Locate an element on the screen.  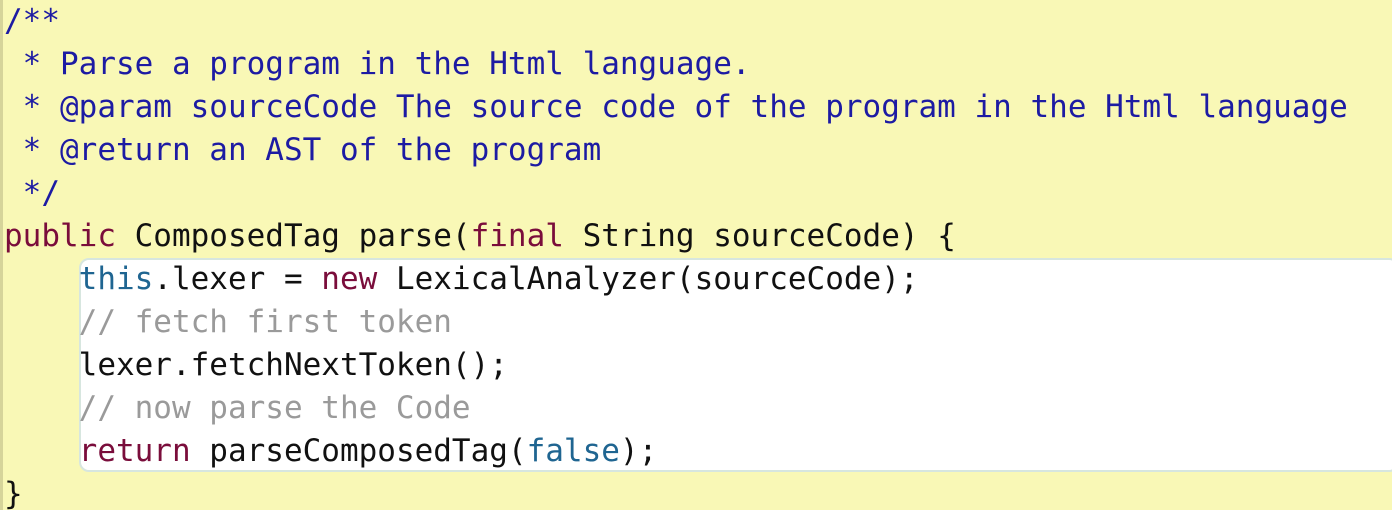
lexer-assign: .lexer = is located at coordinates (237, 279).